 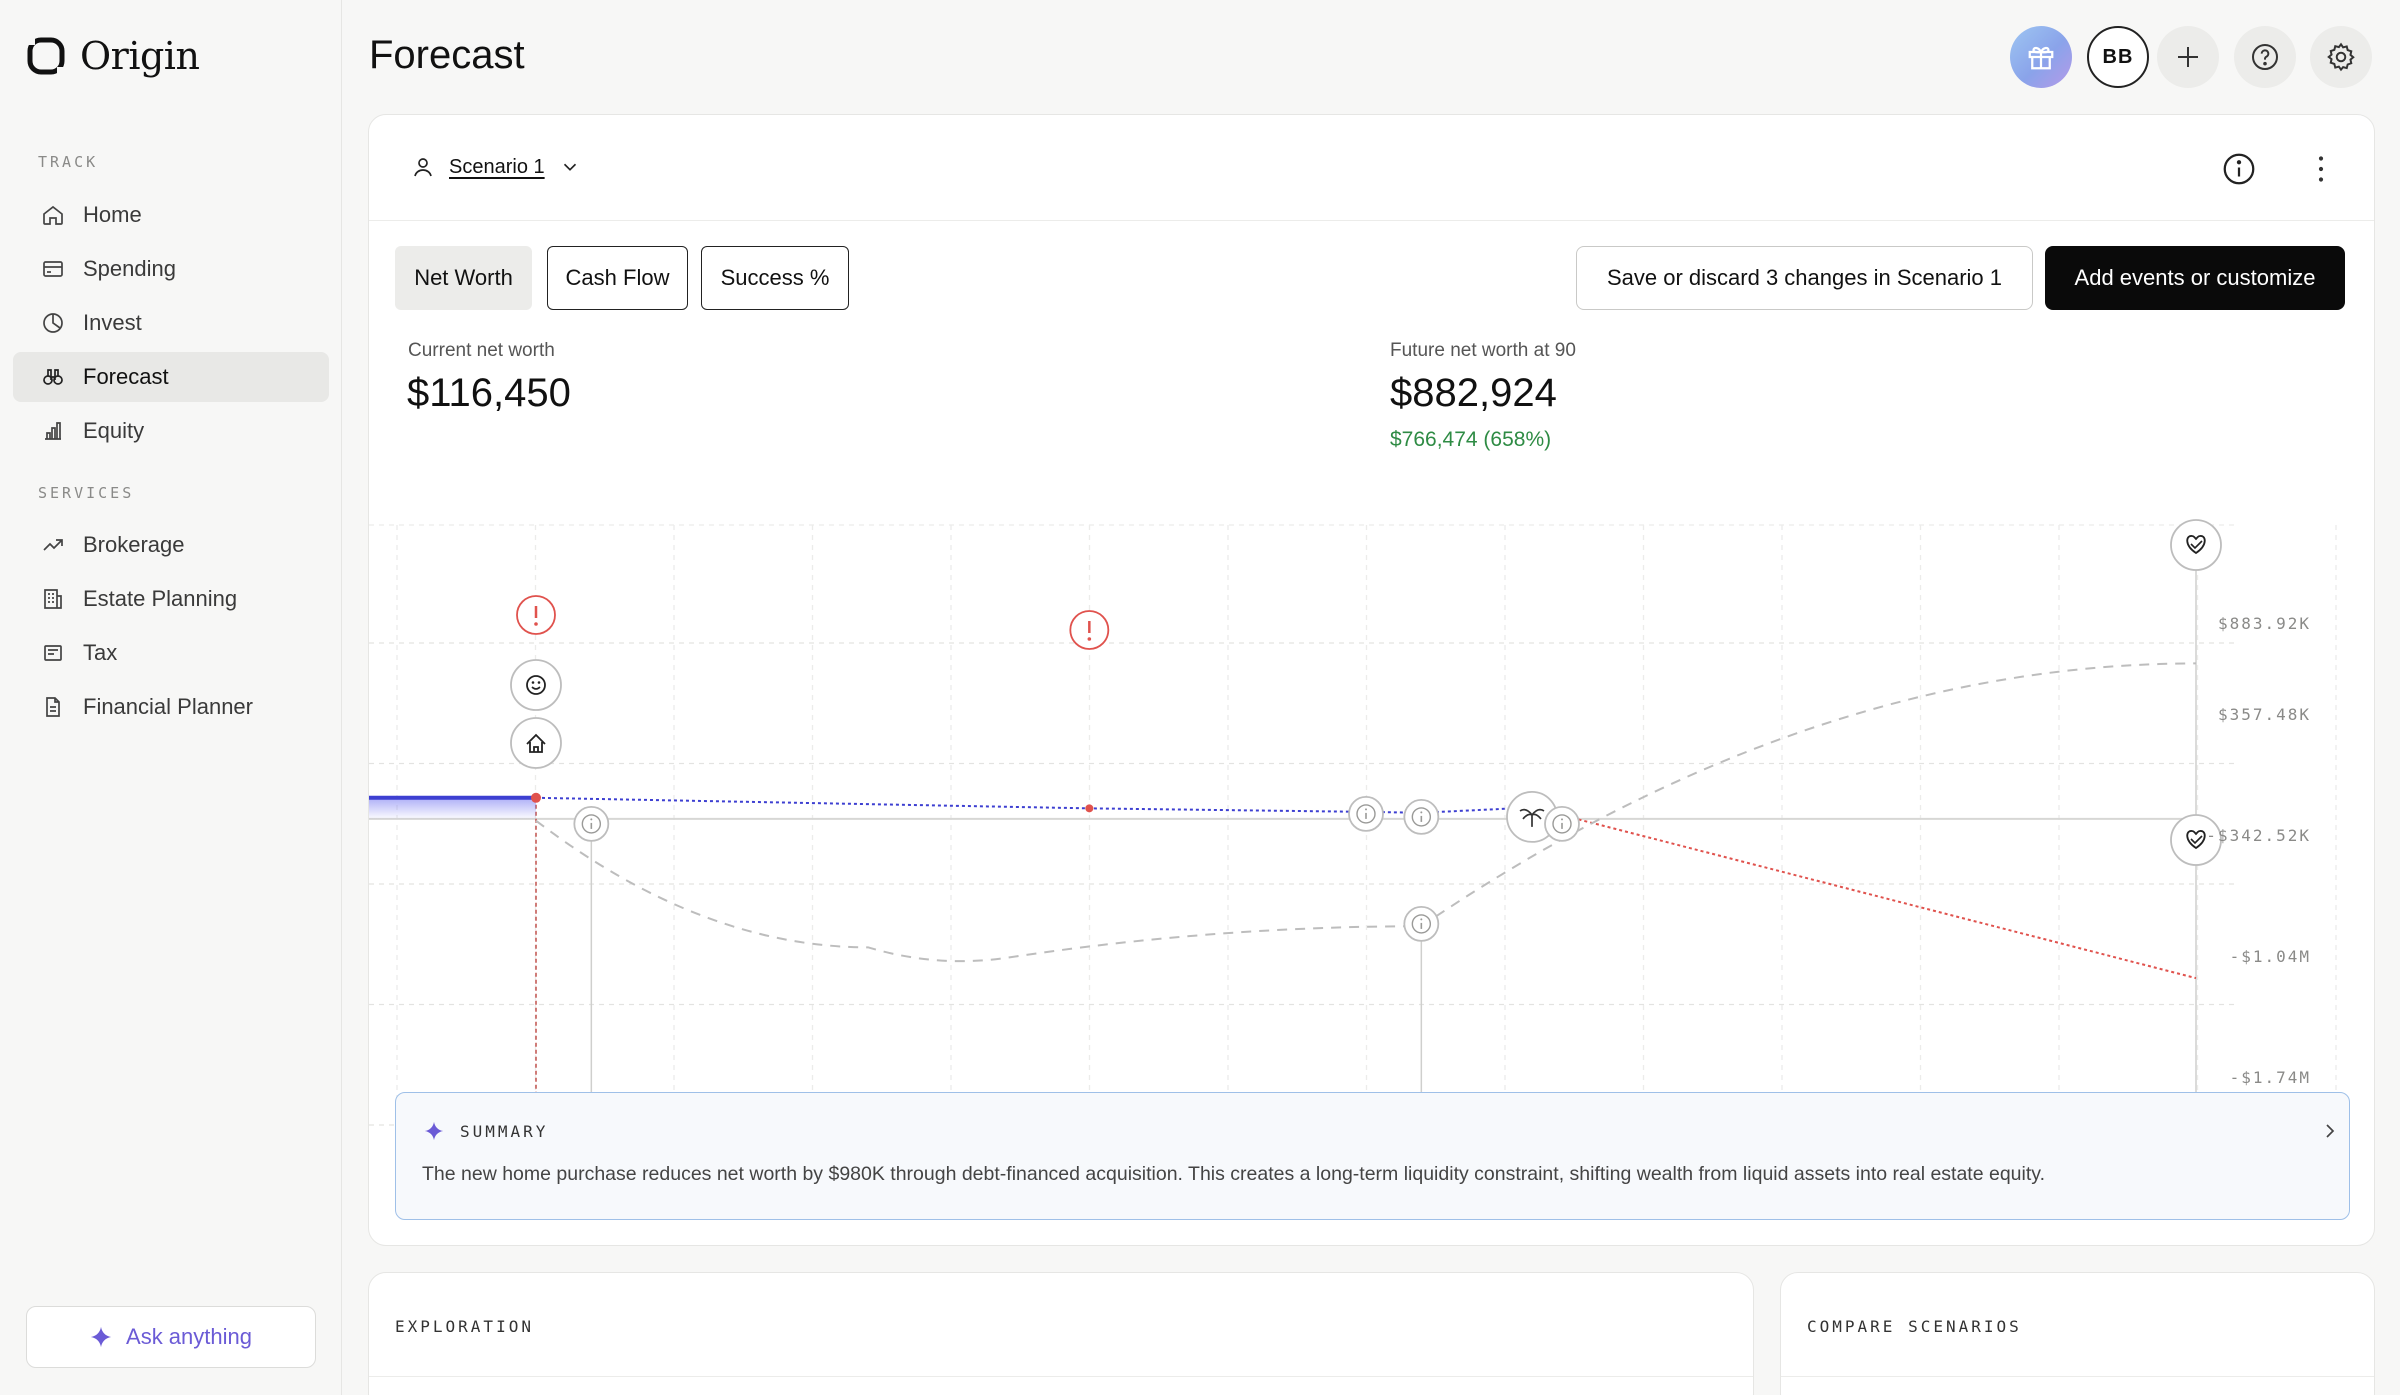 What do you see at coordinates (53, 653) in the screenshot?
I see `receipt-icon` at bounding box center [53, 653].